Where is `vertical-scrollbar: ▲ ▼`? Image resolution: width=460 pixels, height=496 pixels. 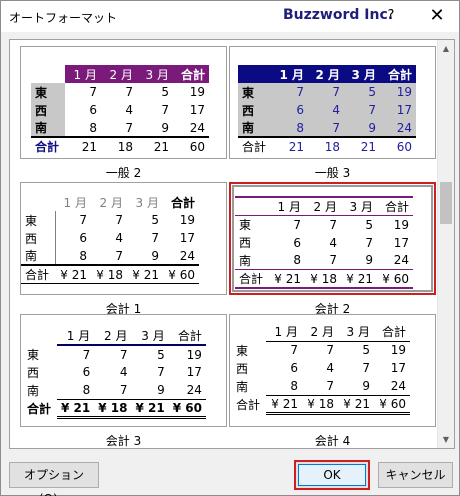 vertical-scrollbar: ▲ ▼ is located at coordinates (445, 244).